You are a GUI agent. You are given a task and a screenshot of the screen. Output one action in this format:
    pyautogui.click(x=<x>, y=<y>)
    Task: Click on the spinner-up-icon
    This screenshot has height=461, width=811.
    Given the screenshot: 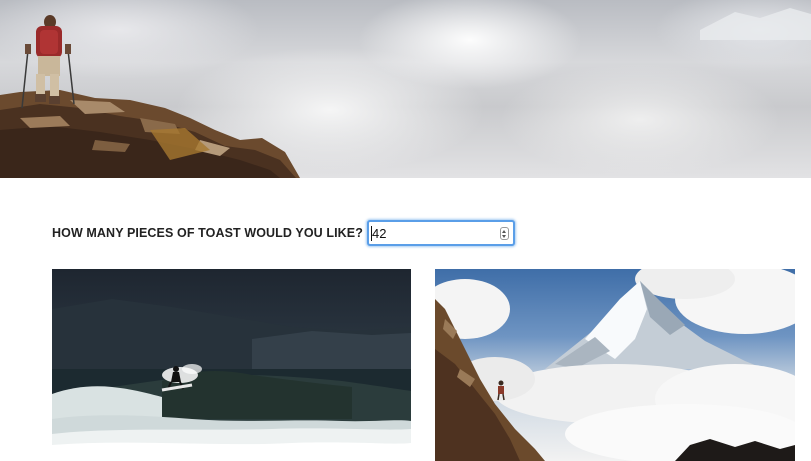 What is the action you would take?
    pyautogui.click(x=504, y=231)
    